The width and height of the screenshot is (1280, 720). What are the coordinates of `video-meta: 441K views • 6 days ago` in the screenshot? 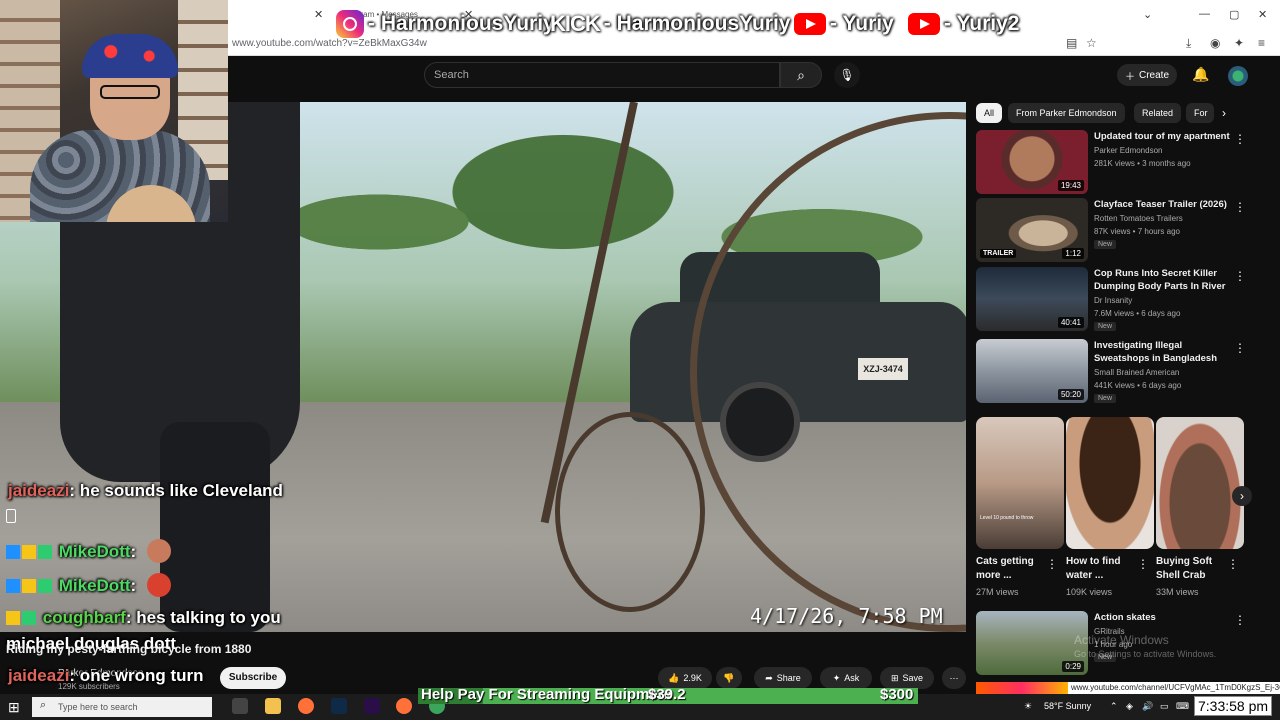 It's located at (1138, 385).